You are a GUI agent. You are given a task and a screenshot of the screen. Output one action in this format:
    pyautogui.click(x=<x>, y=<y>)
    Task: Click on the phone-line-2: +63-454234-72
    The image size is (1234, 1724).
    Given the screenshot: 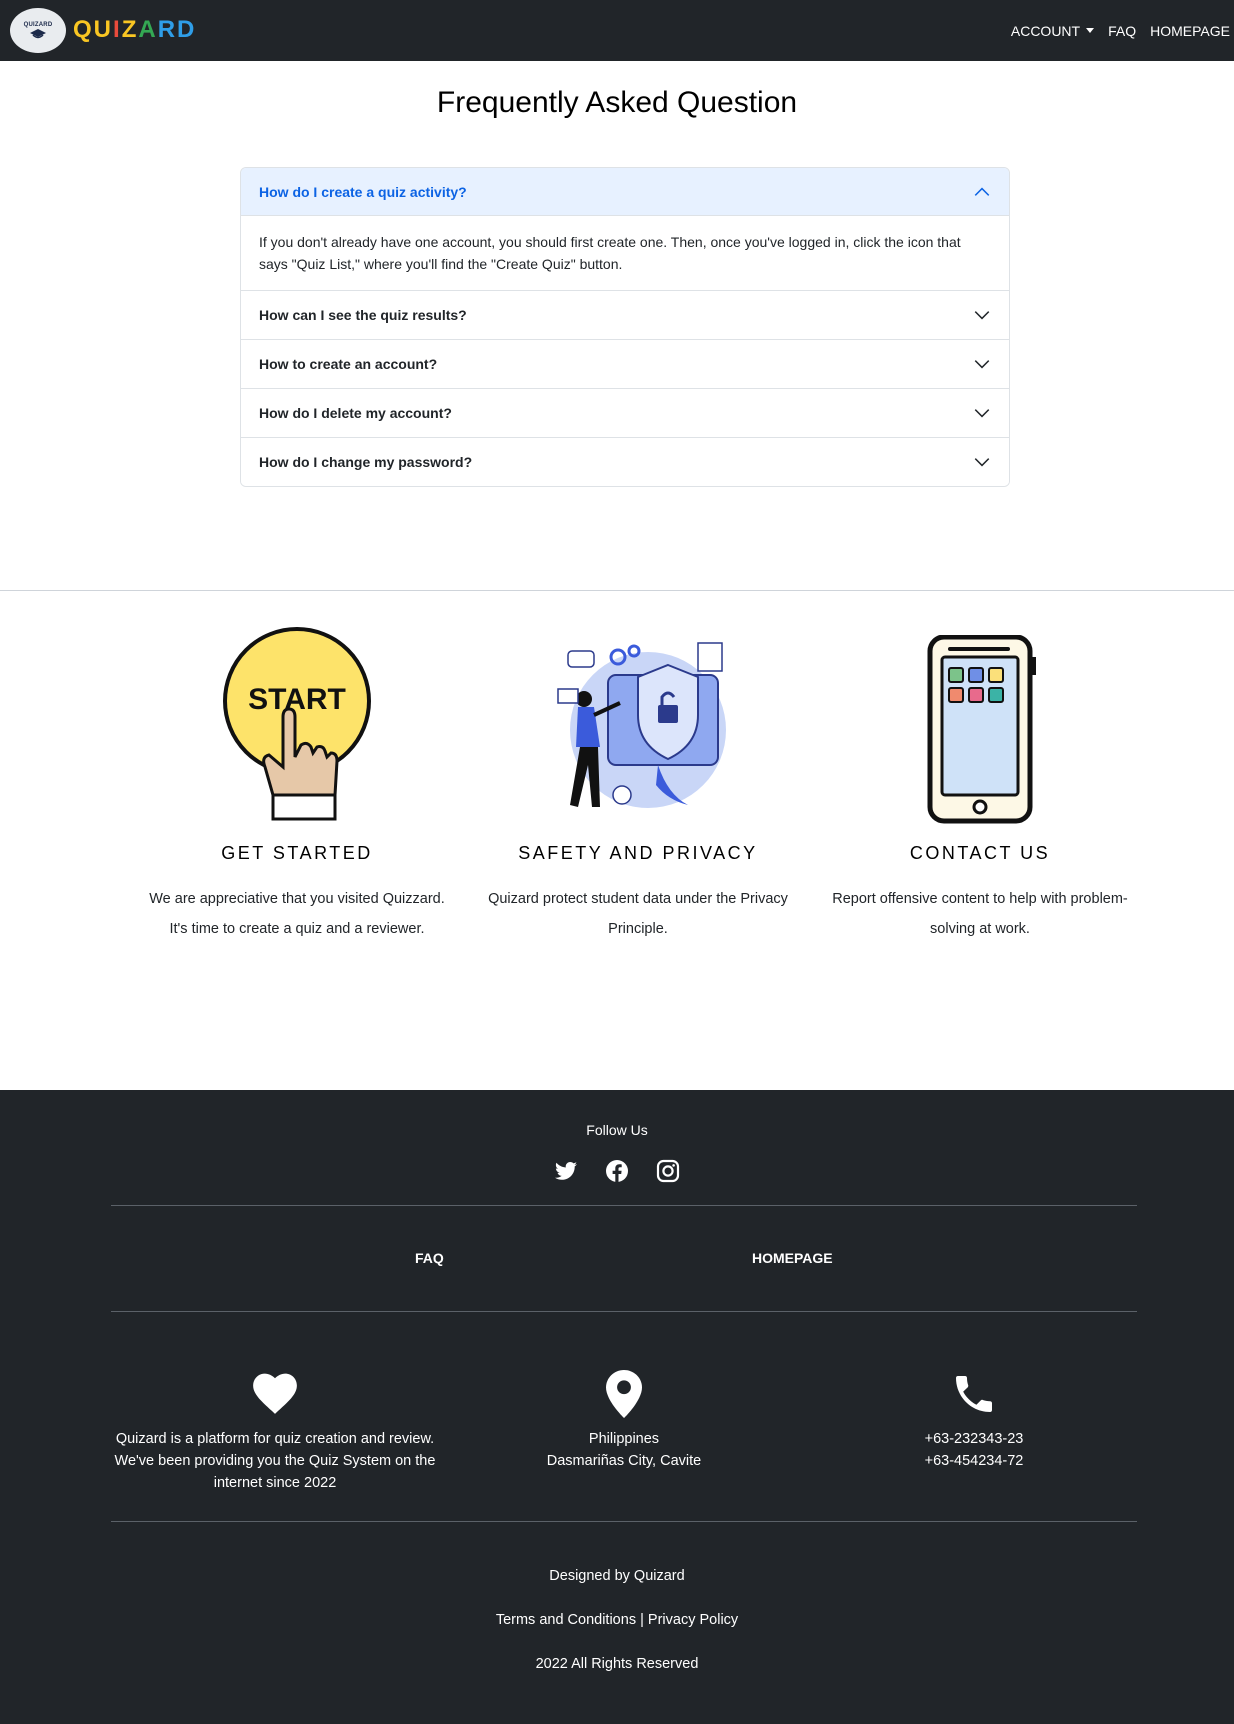 What is the action you would take?
    pyautogui.click(x=974, y=1461)
    